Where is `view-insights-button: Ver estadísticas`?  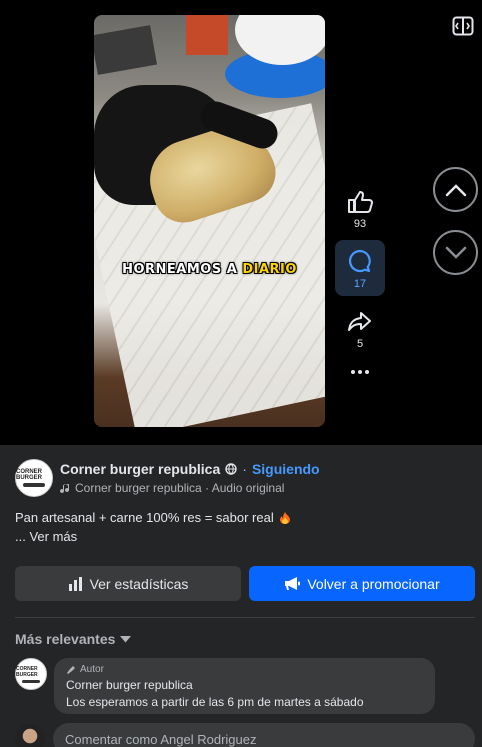 view-insights-button: Ver estadísticas is located at coordinates (128, 583).